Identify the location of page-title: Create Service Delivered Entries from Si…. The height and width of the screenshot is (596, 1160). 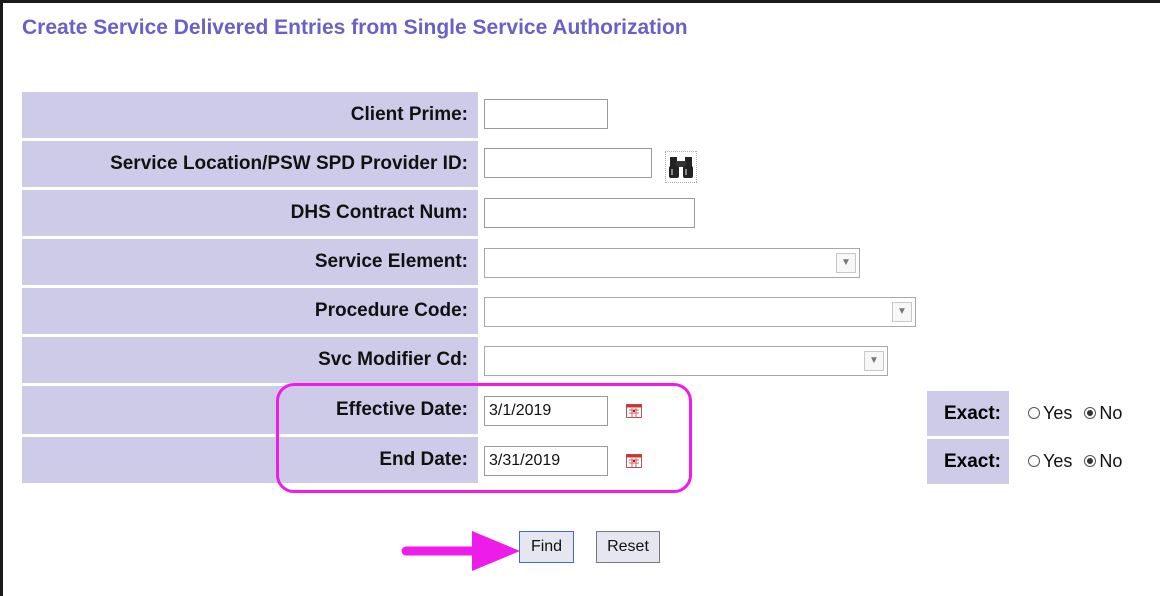
(355, 27).